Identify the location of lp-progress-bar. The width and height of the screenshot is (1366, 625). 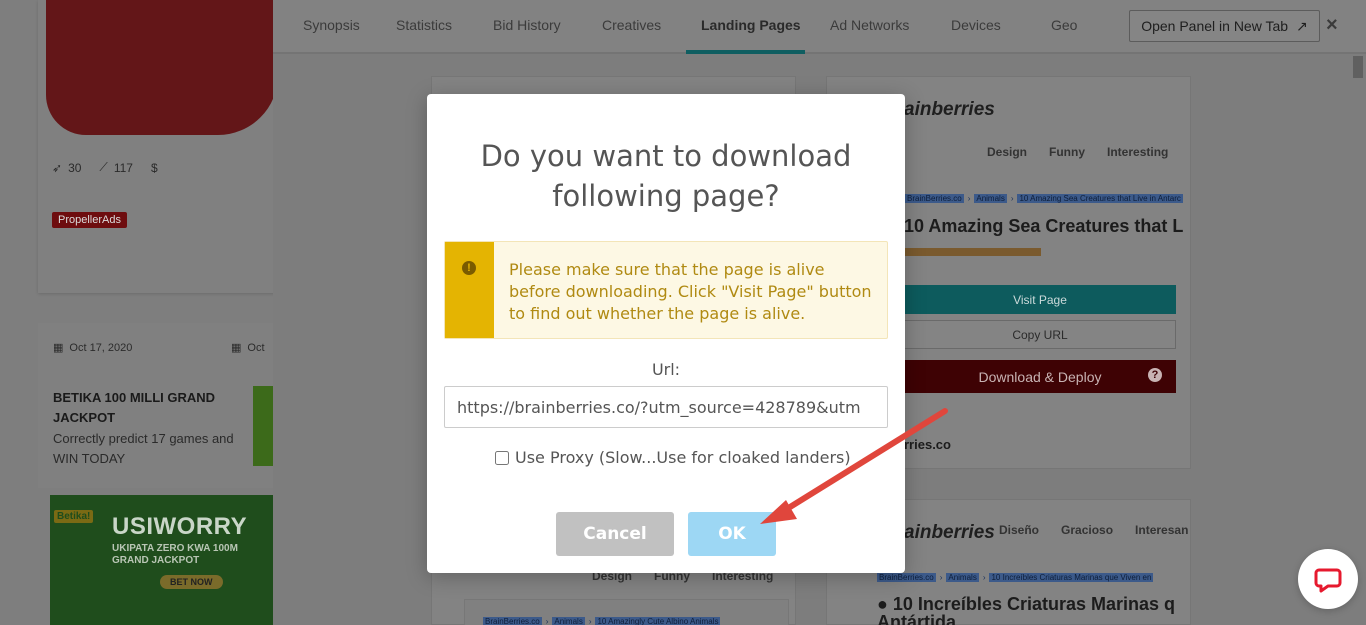
(972, 252).